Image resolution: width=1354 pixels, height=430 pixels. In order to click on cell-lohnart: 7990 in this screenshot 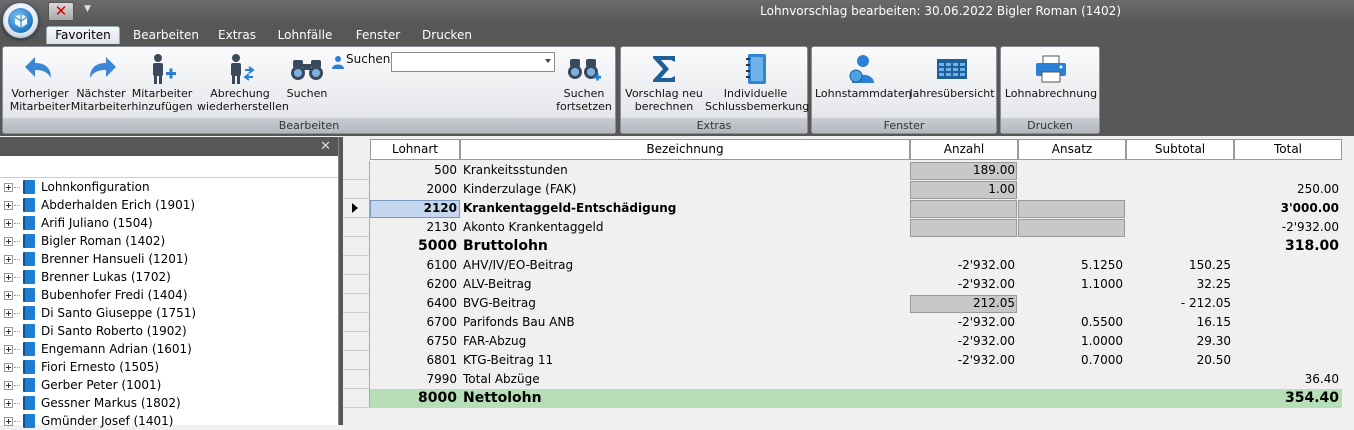, I will do `click(415, 379)`.